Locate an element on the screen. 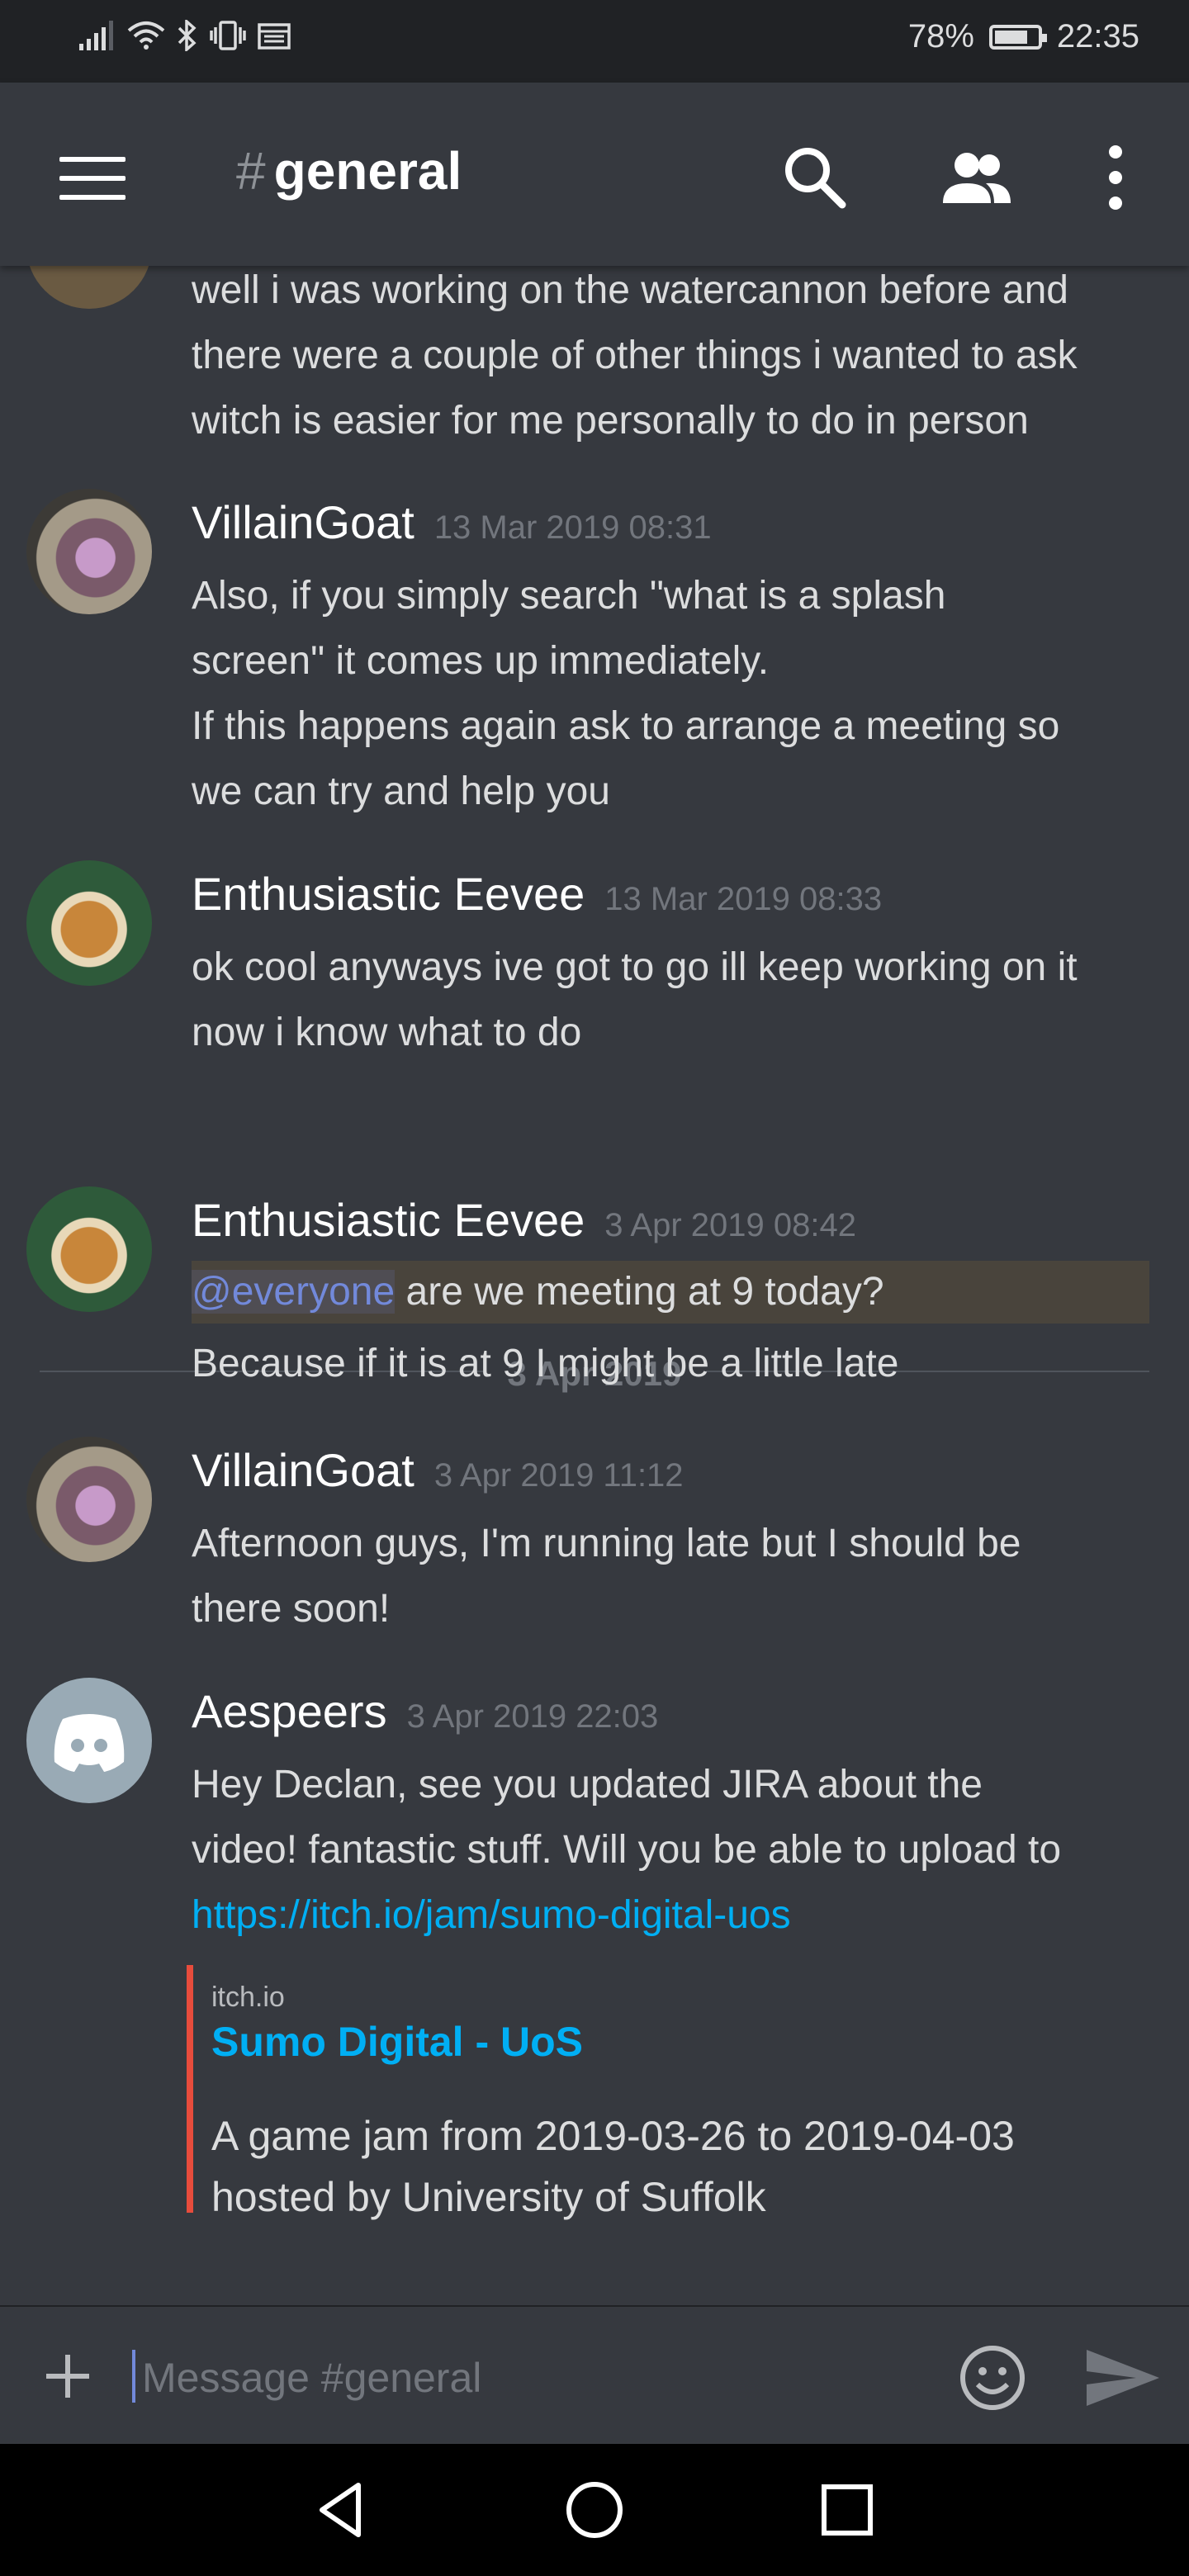 This screenshot has height=2576, width=1189. author-name: VillainGoat 13 Mar 2019 08:31 is located at coordinates (452, 522).